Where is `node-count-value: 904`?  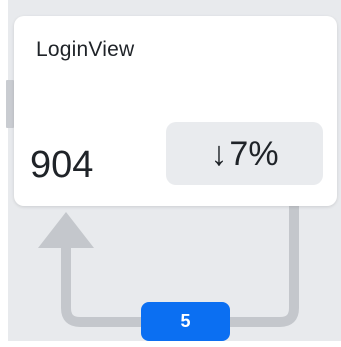
node-count-value: 904 is located at coordinates (62, 165).